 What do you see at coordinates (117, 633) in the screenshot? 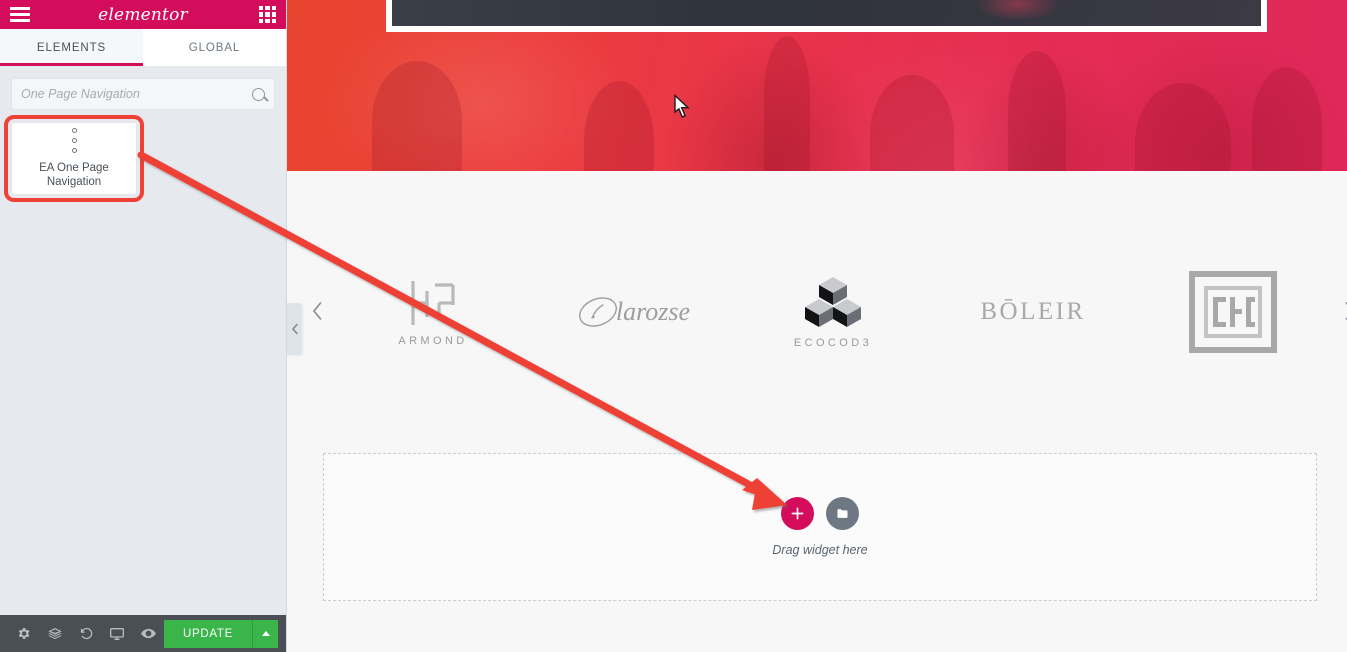
I see `monitor-icon` at bounding box center [117, 633].